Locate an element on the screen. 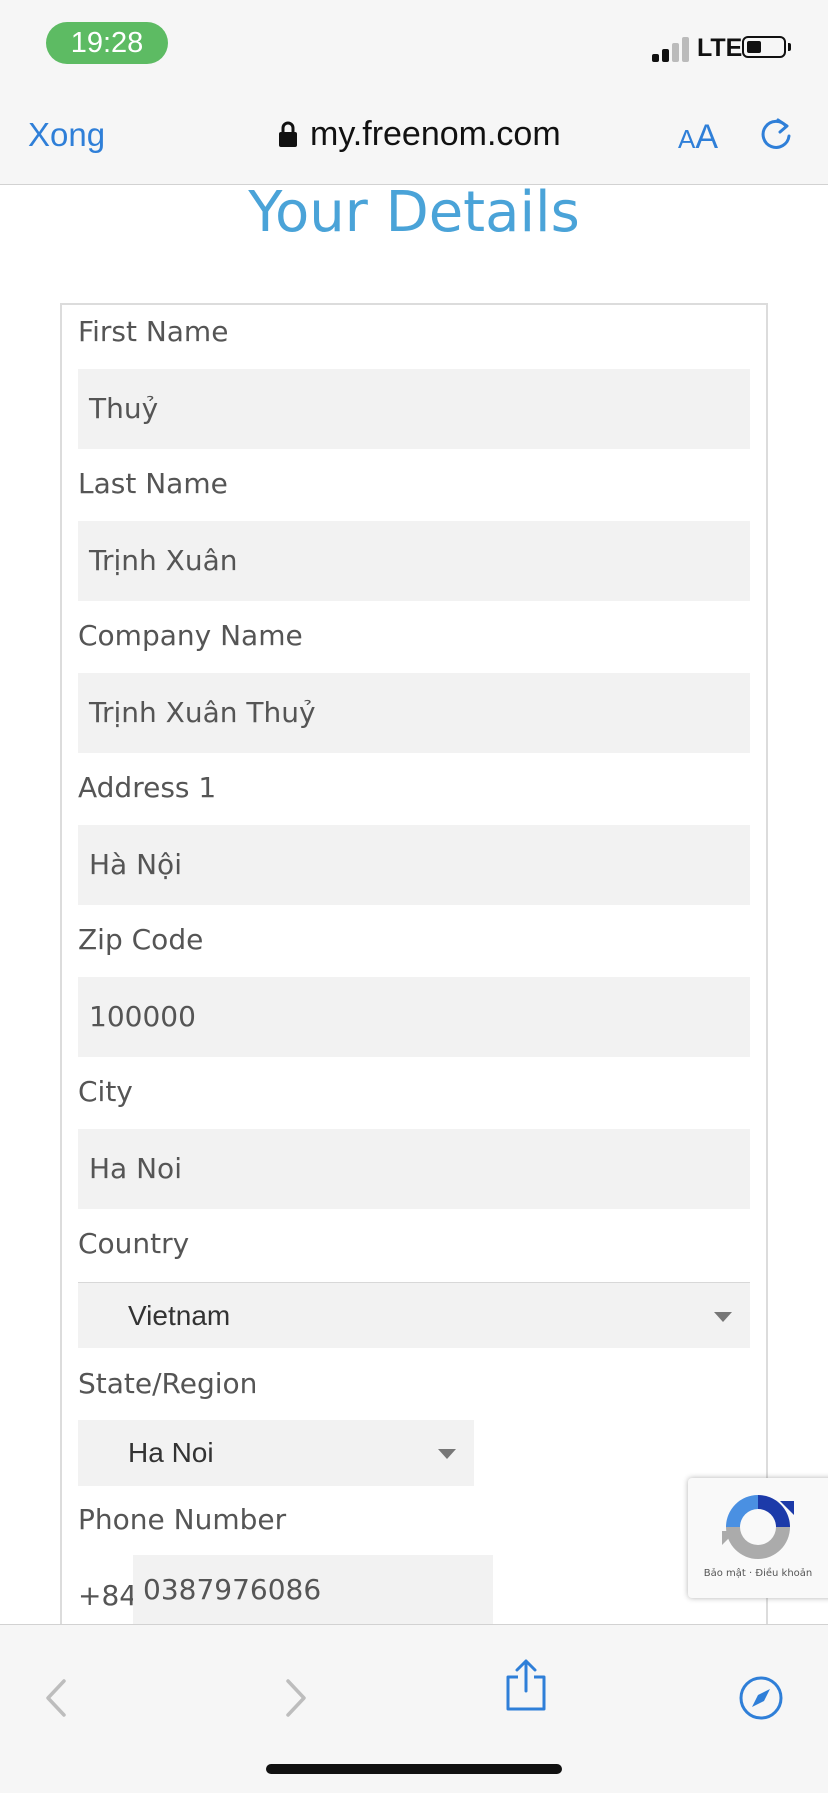  text-size-large-label: A is located at coordinates (707, 137).